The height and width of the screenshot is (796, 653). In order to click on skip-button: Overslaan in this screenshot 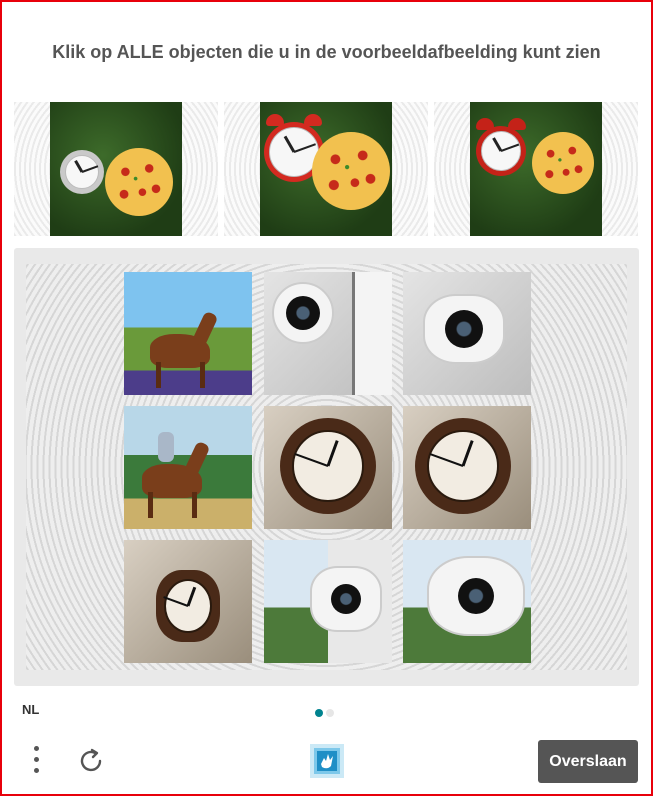, I will do `click(588, 761)`.